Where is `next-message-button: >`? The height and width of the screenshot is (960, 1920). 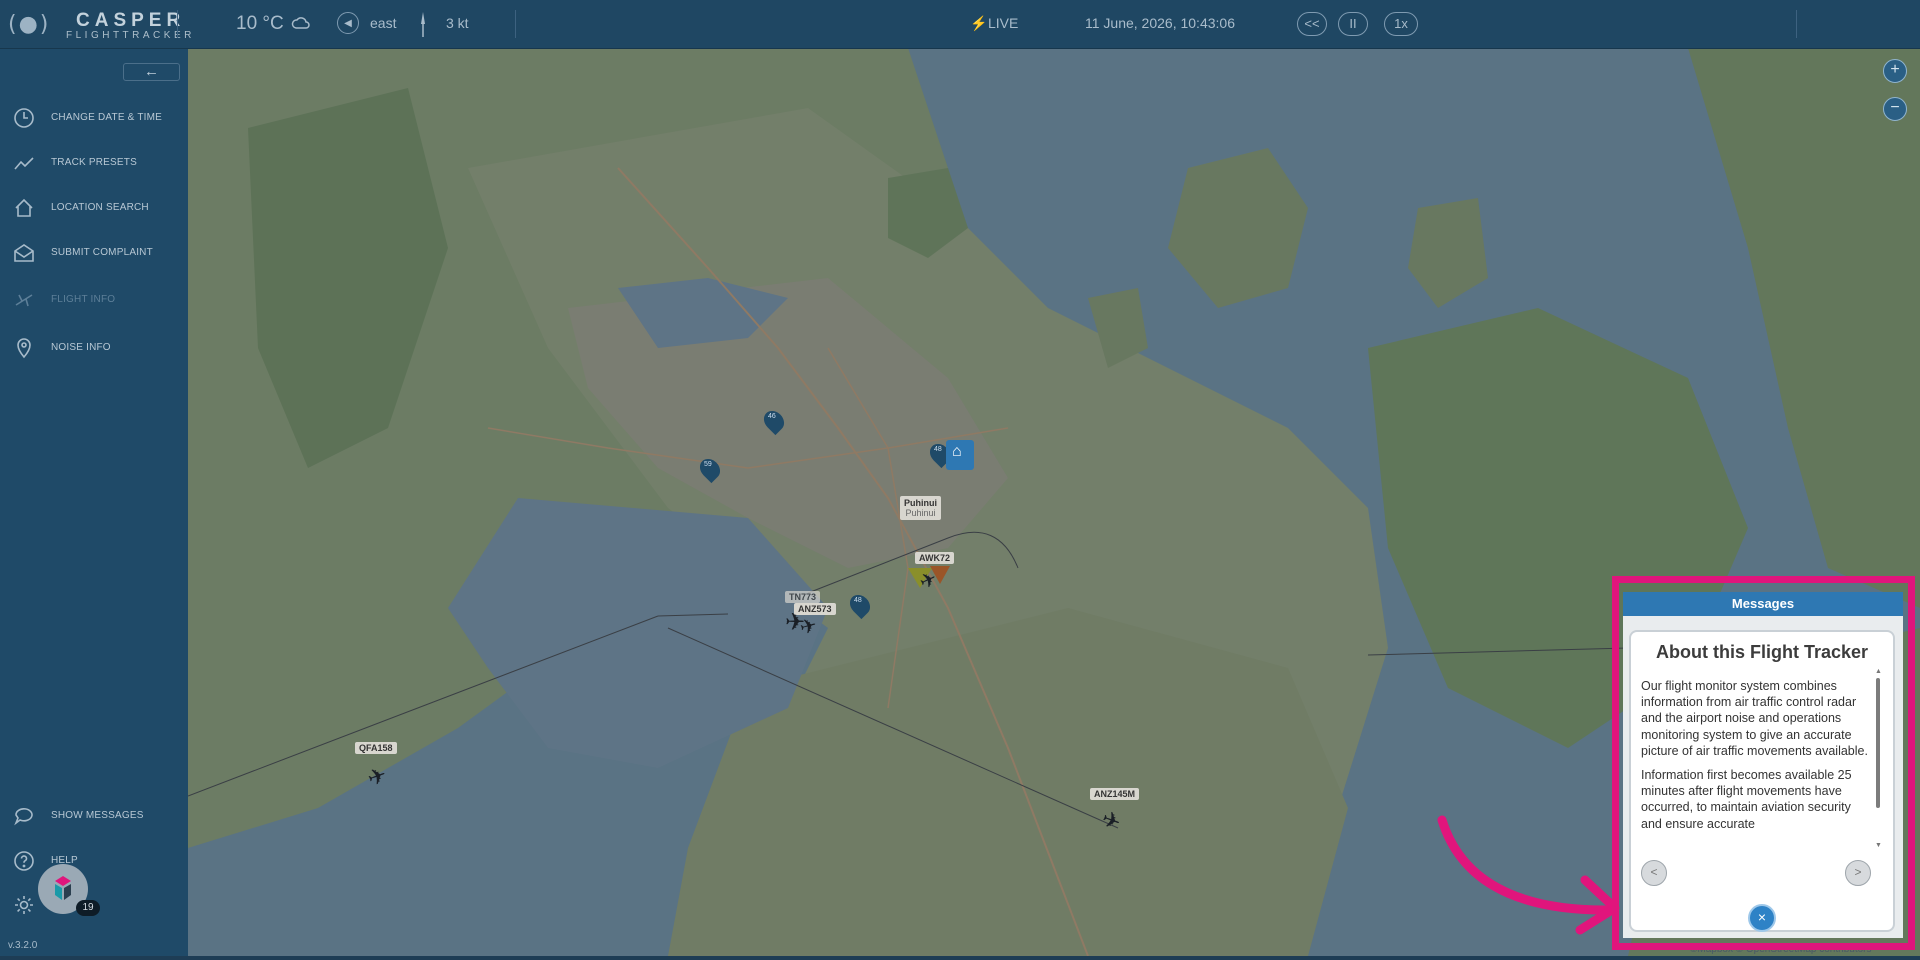 next-message-button: > is located at coordinates (1858, 873).